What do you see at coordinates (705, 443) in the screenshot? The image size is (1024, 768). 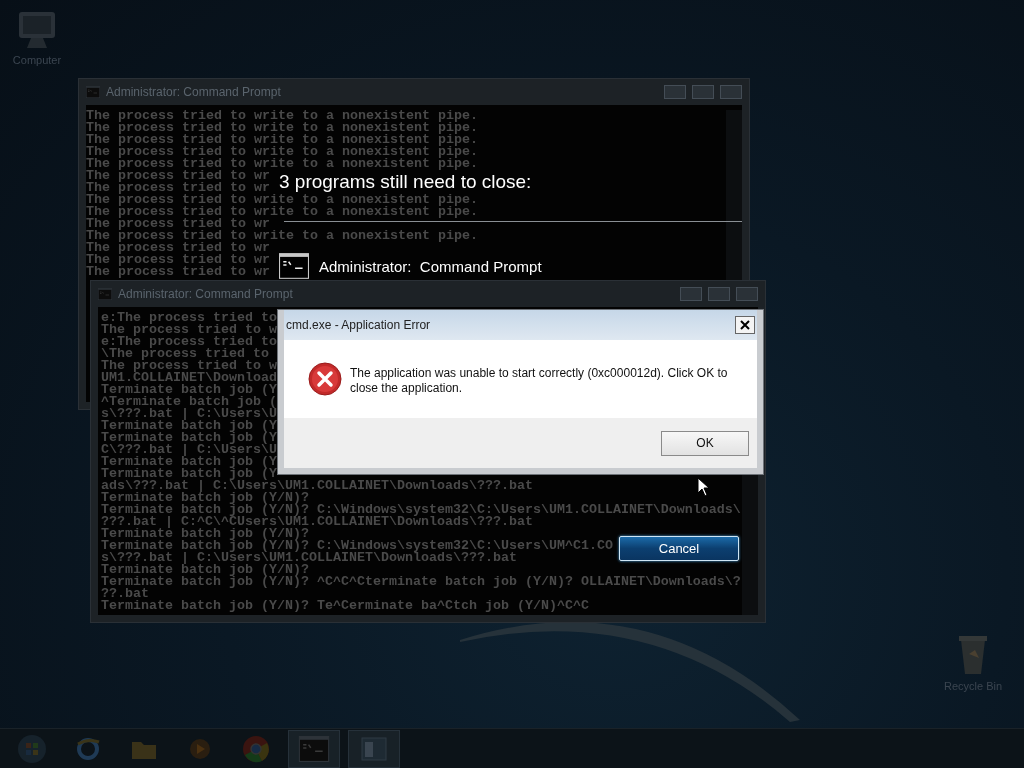 I see `ok-button: OK` at bounding box center [705, 443].